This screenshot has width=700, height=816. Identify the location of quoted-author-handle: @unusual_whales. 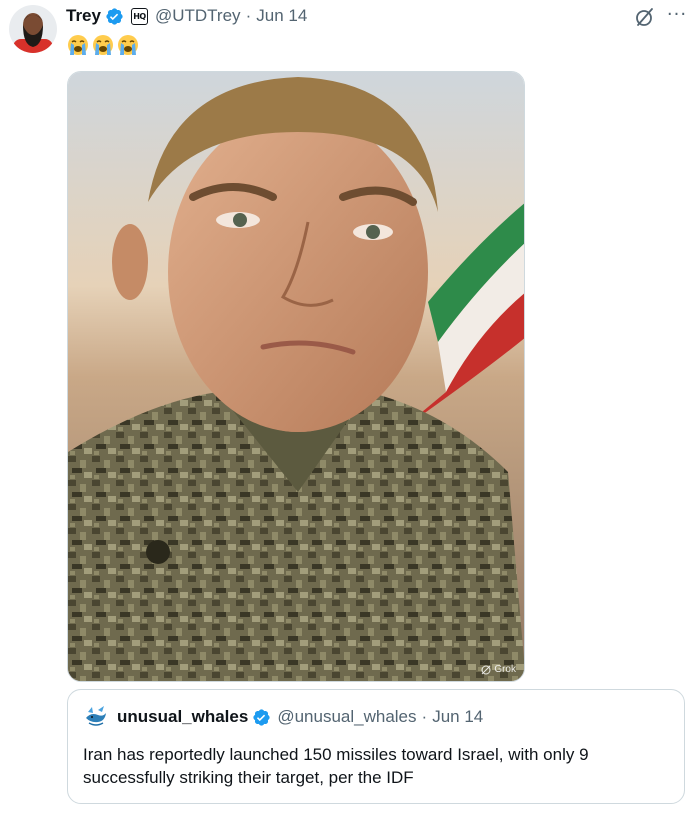
(346, 717).